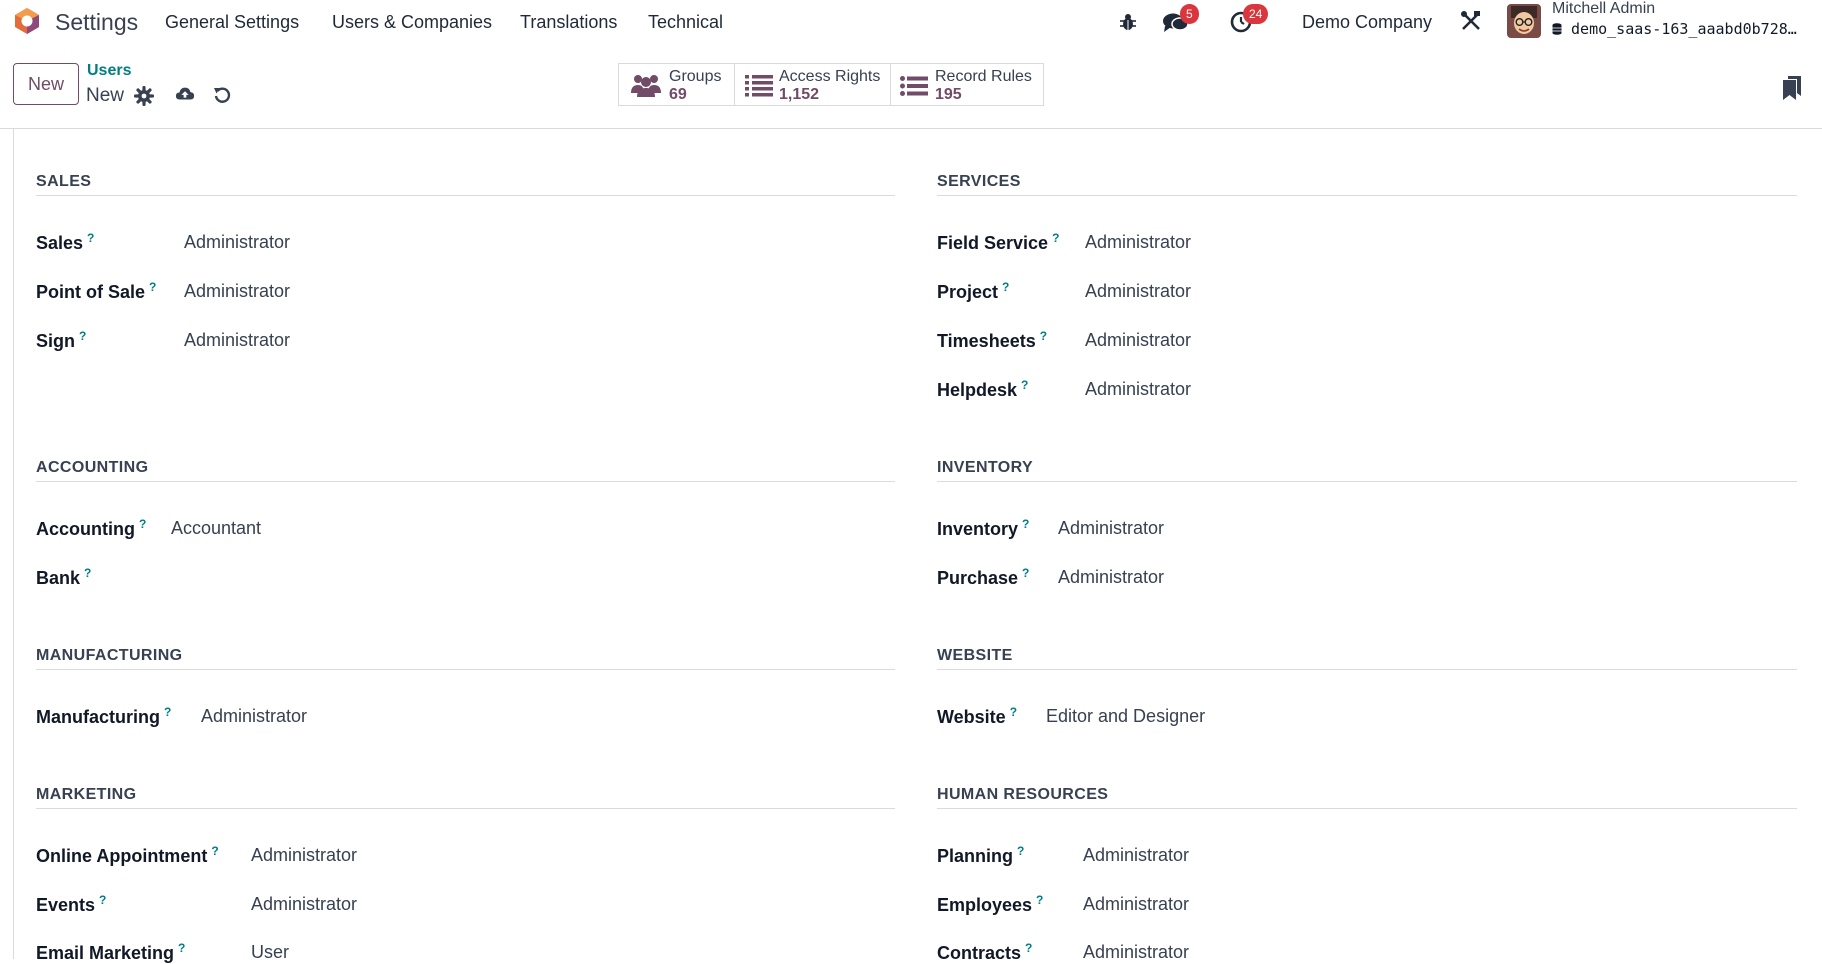 Image resolution: width=1822 pixels, height=964 pixels. What do you see at coordinates (979, 181) in the screenshot?
I see `section-title-services: SERVICES` at bounding box center [979, 181].